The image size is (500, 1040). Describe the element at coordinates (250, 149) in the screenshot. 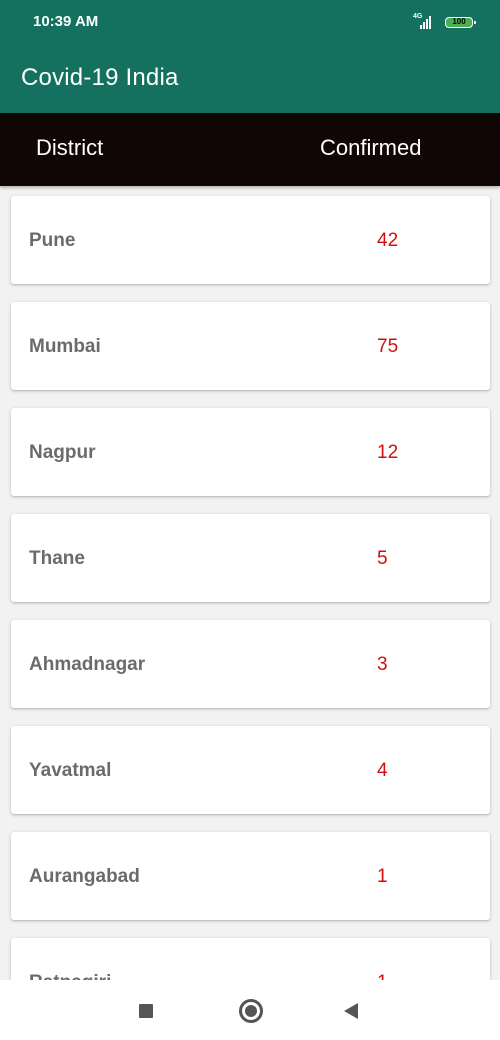

I see `table-header: District Confirmed` at that location.